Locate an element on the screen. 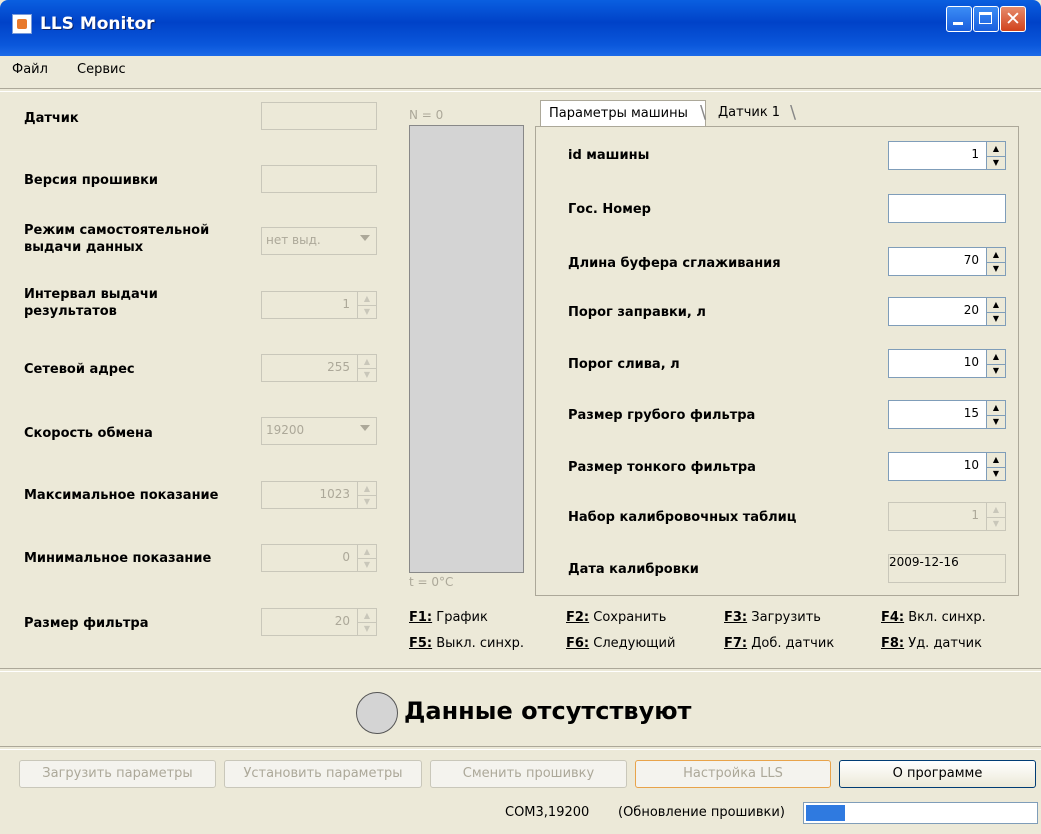  auto-output-mode-select: нет выд. is located at coordinates (319, 241).